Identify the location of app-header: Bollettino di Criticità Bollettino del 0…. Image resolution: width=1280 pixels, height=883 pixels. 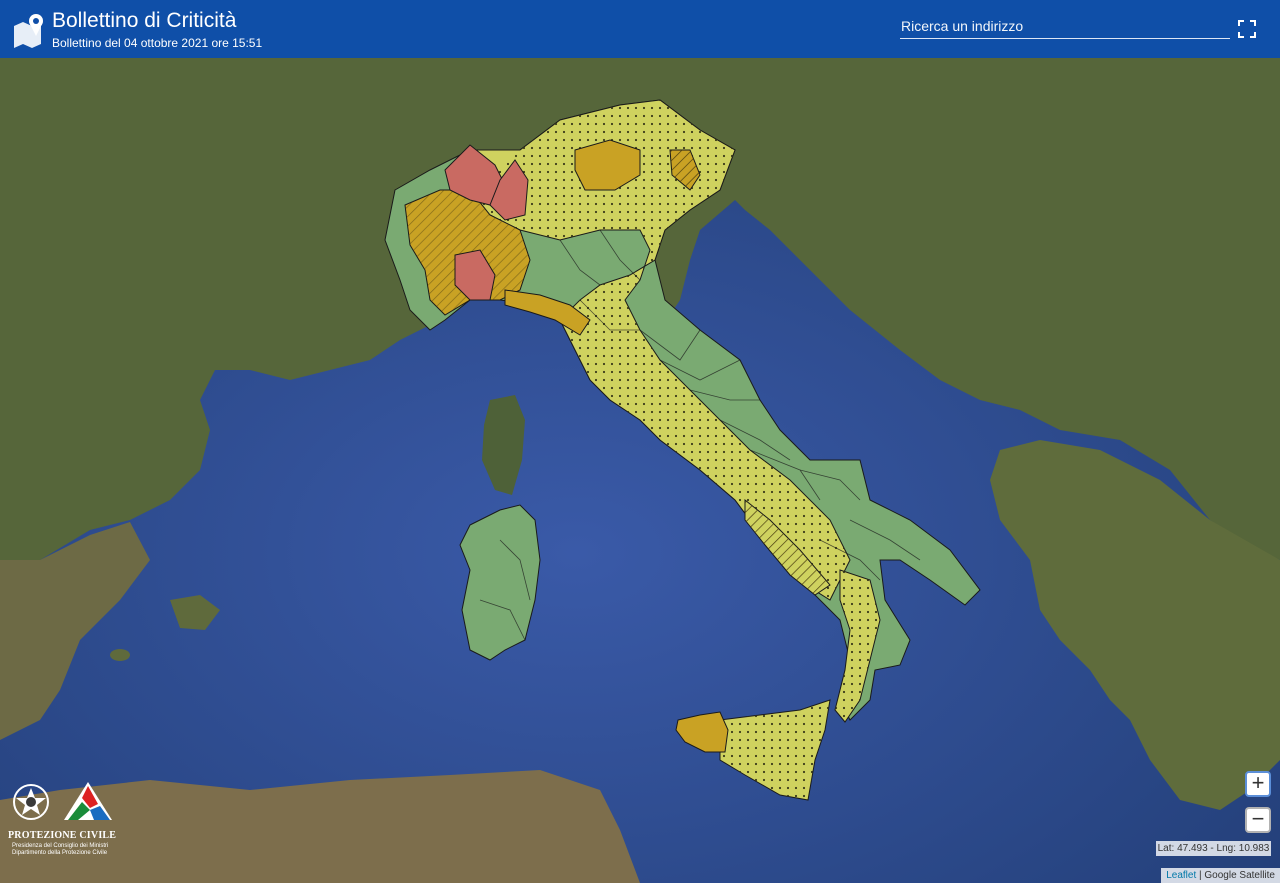
(640, 29).